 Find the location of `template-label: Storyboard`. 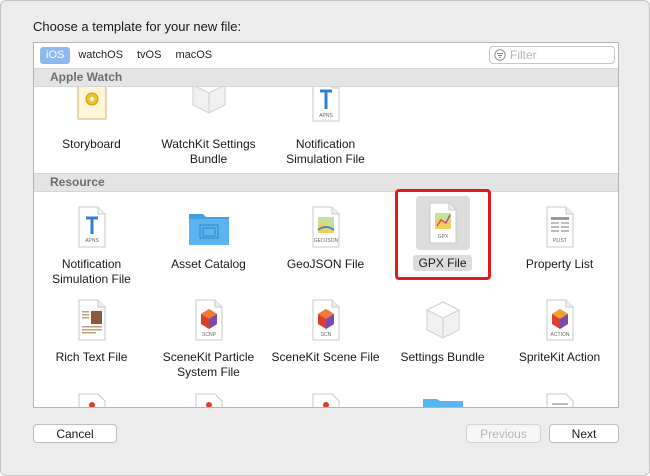

template-label: Storyboard is located at coordinates (91, 144).